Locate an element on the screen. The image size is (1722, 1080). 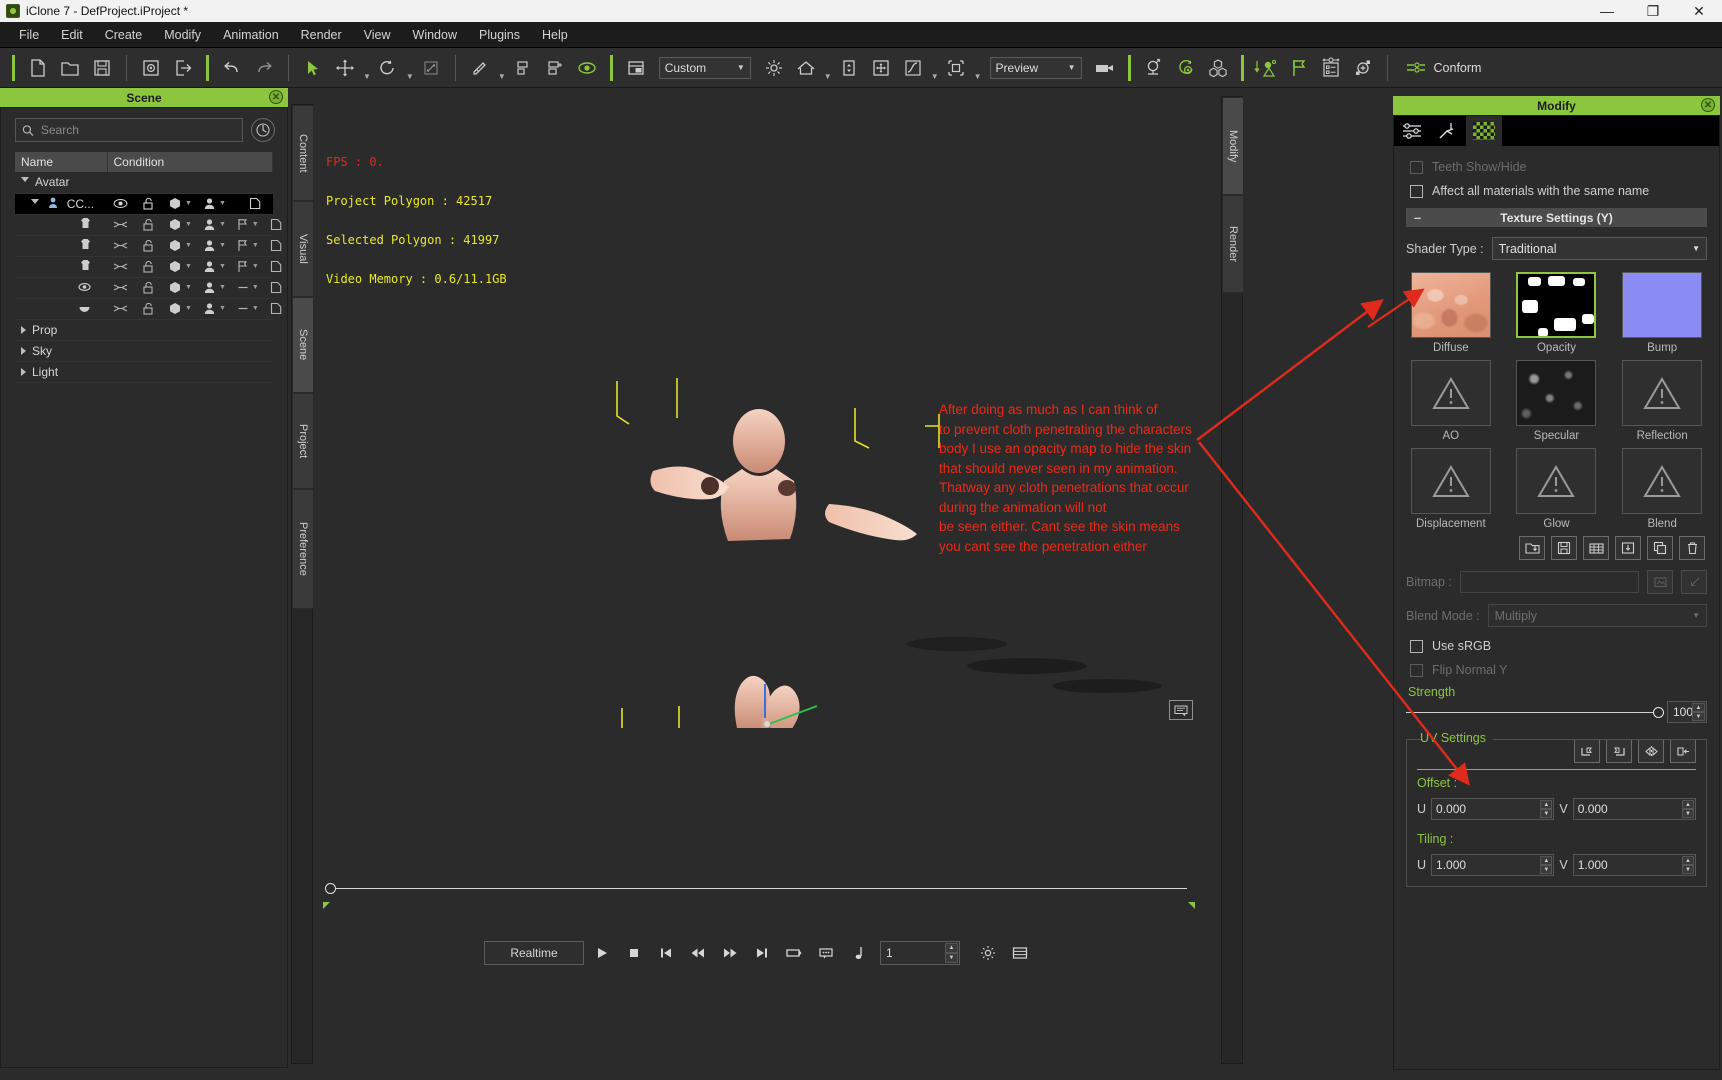
go-to-start-button is located at coordinates (666, 953).